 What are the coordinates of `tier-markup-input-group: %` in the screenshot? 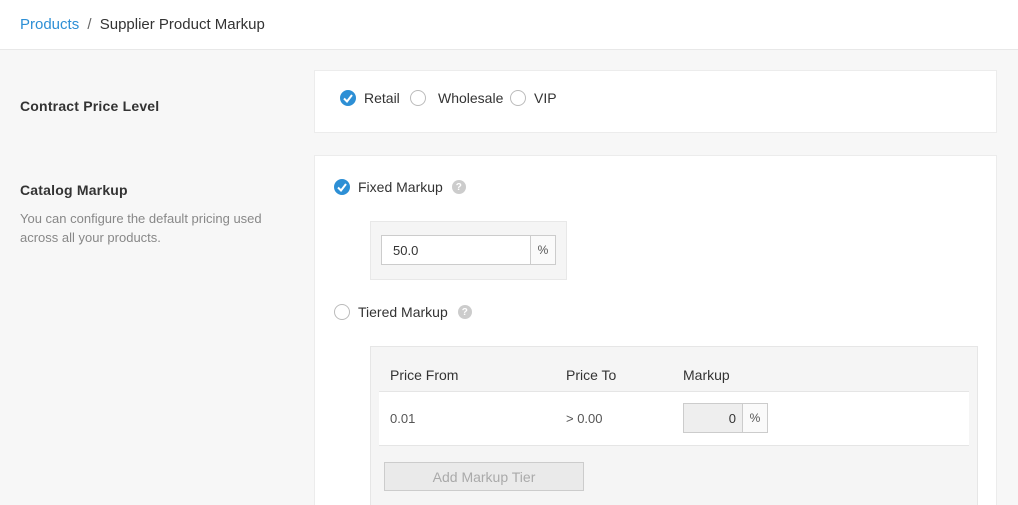 It's located at (725, 418).